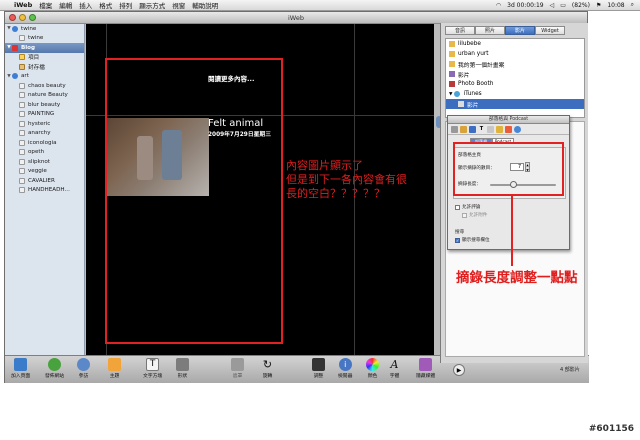  I want to click on sidebar-entries: 項目, so click(44, 58).